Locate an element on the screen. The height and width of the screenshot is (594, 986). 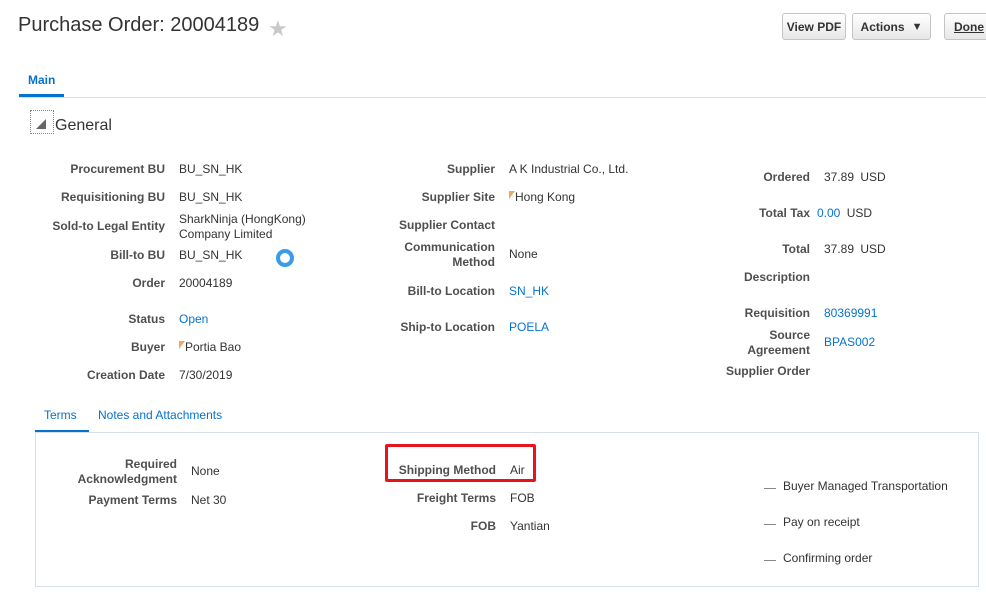
required-acknowledgment-label-line1: Required is located at coordinates (150, 464).